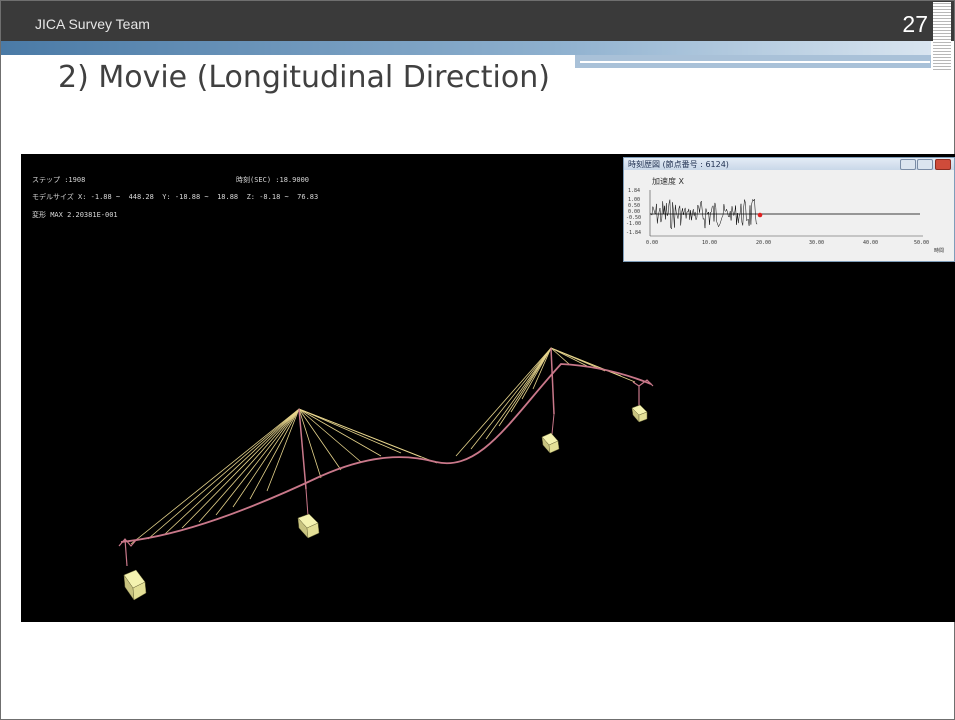  What do you see at coordinates (760, 215) in the screenshot?
I see `current-time-marker` at bounding box center [760, 215].